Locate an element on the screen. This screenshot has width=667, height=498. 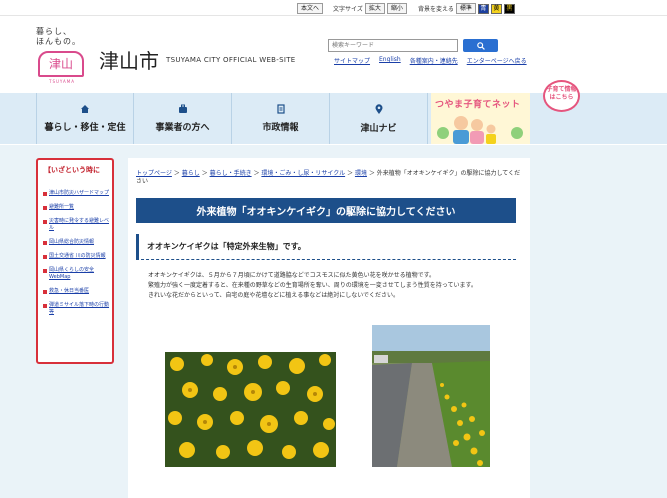
logo-tagline-1: 暮らし、 is located at coordinates (54, 31).